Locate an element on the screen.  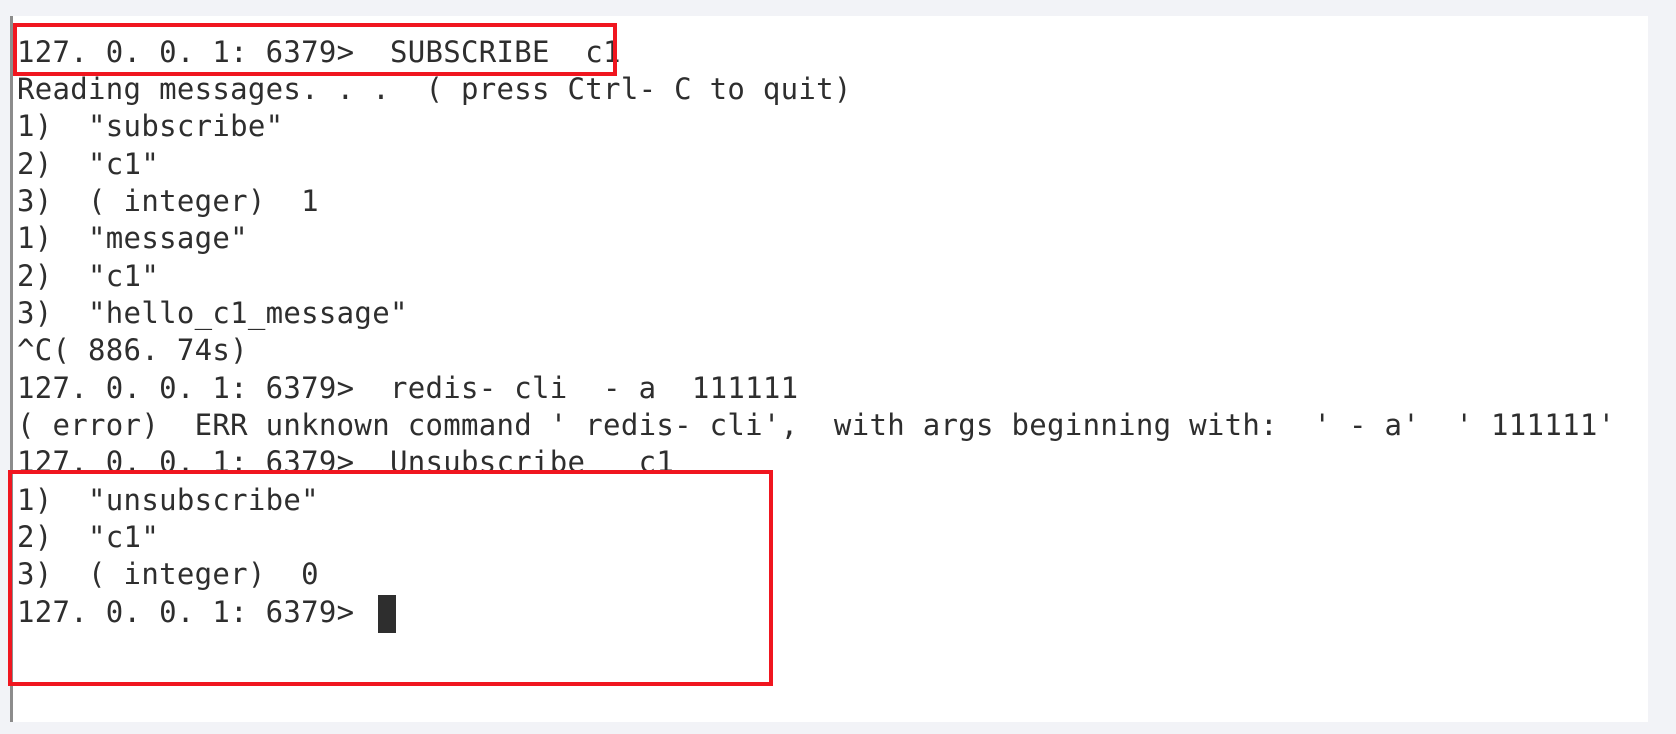
subscribe-command-highlight-box is located at coordinates (315, 49).